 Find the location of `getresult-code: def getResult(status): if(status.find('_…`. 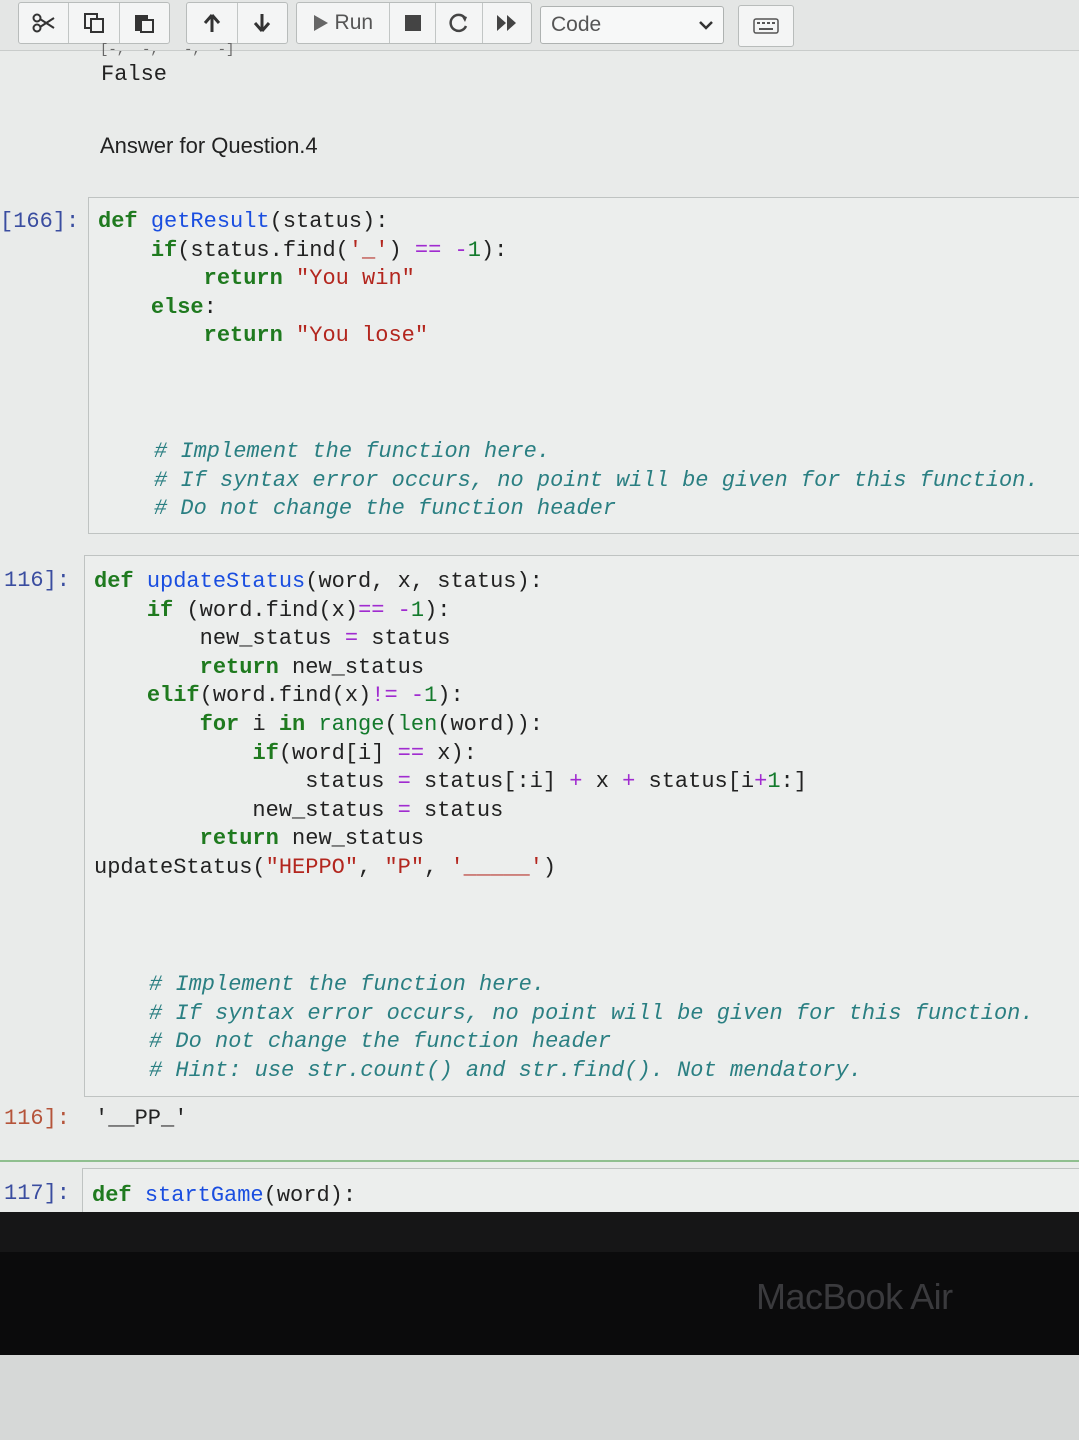

getresult-code: def getResult(status): if(status.find('_… is located at coordinates (303, 279).